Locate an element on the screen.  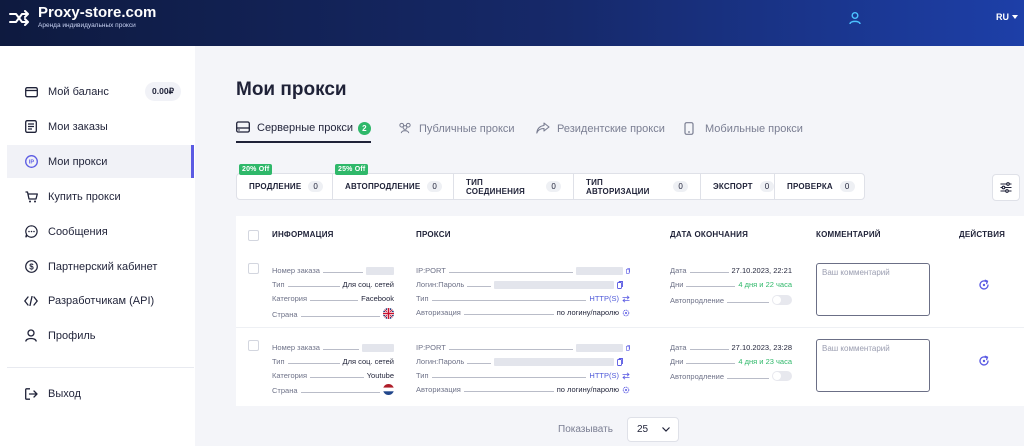
sidebar-item-profile: Профиль is located at coordinates (100, 335).